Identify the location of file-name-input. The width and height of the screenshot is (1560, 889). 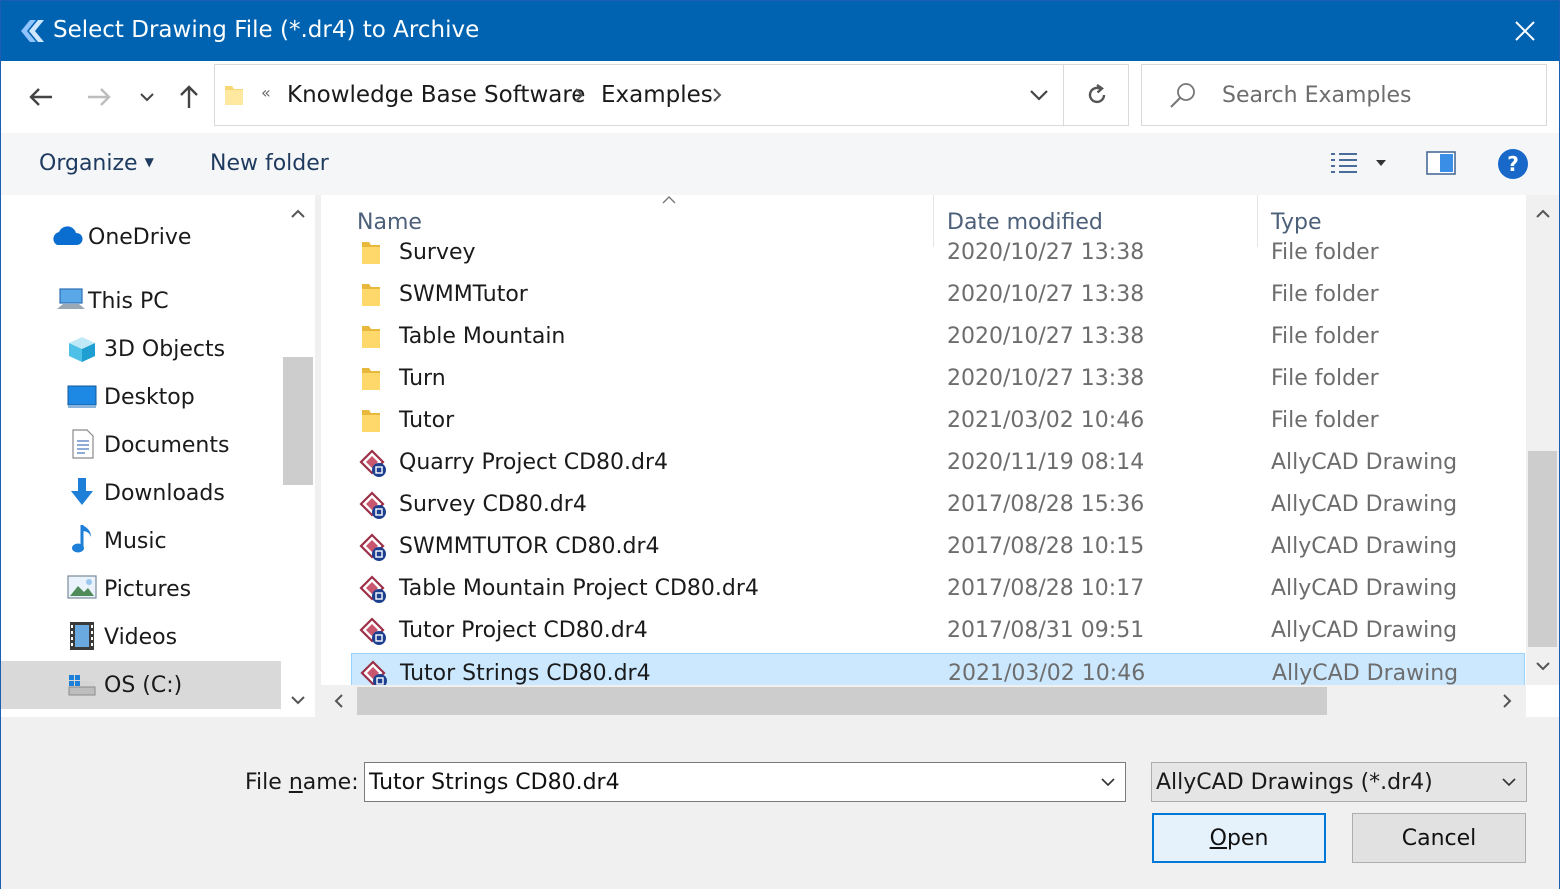
(724, 782).